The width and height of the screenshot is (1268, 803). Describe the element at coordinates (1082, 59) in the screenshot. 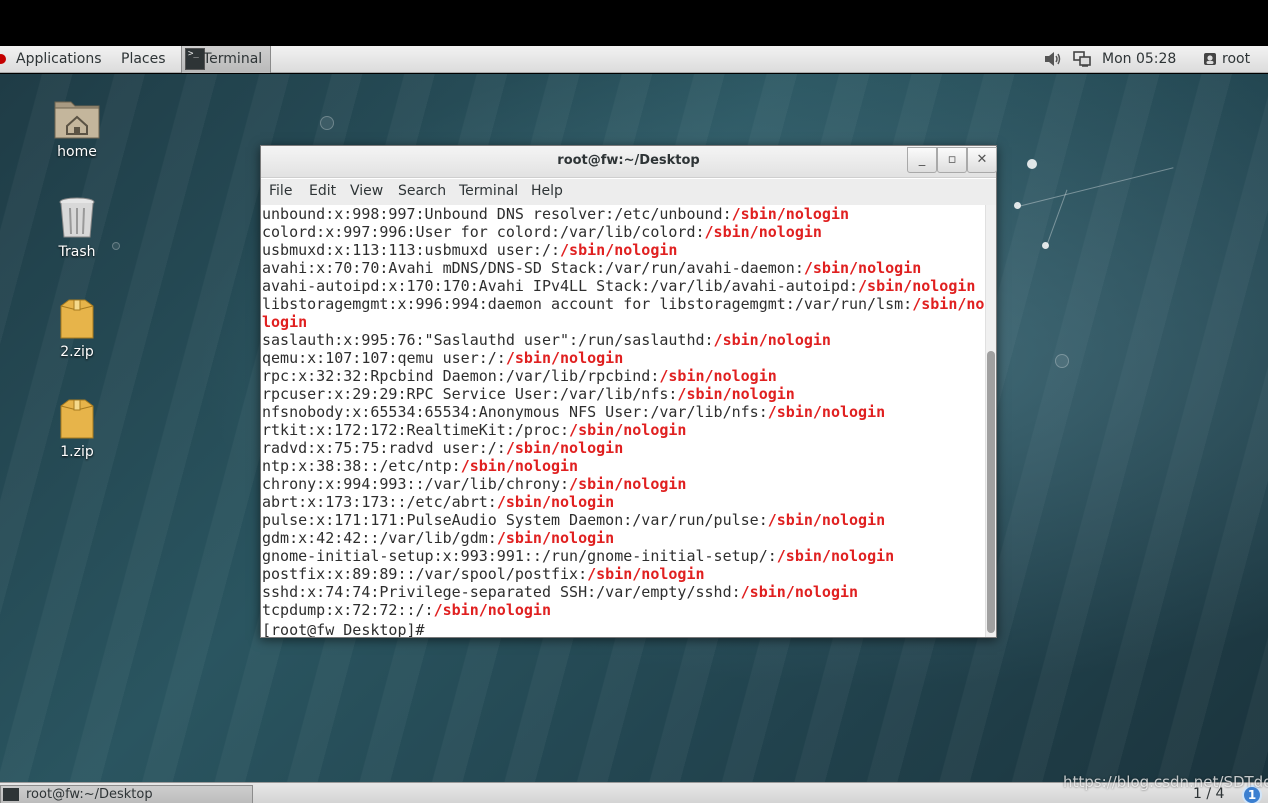

I see `network-icon` at that location.